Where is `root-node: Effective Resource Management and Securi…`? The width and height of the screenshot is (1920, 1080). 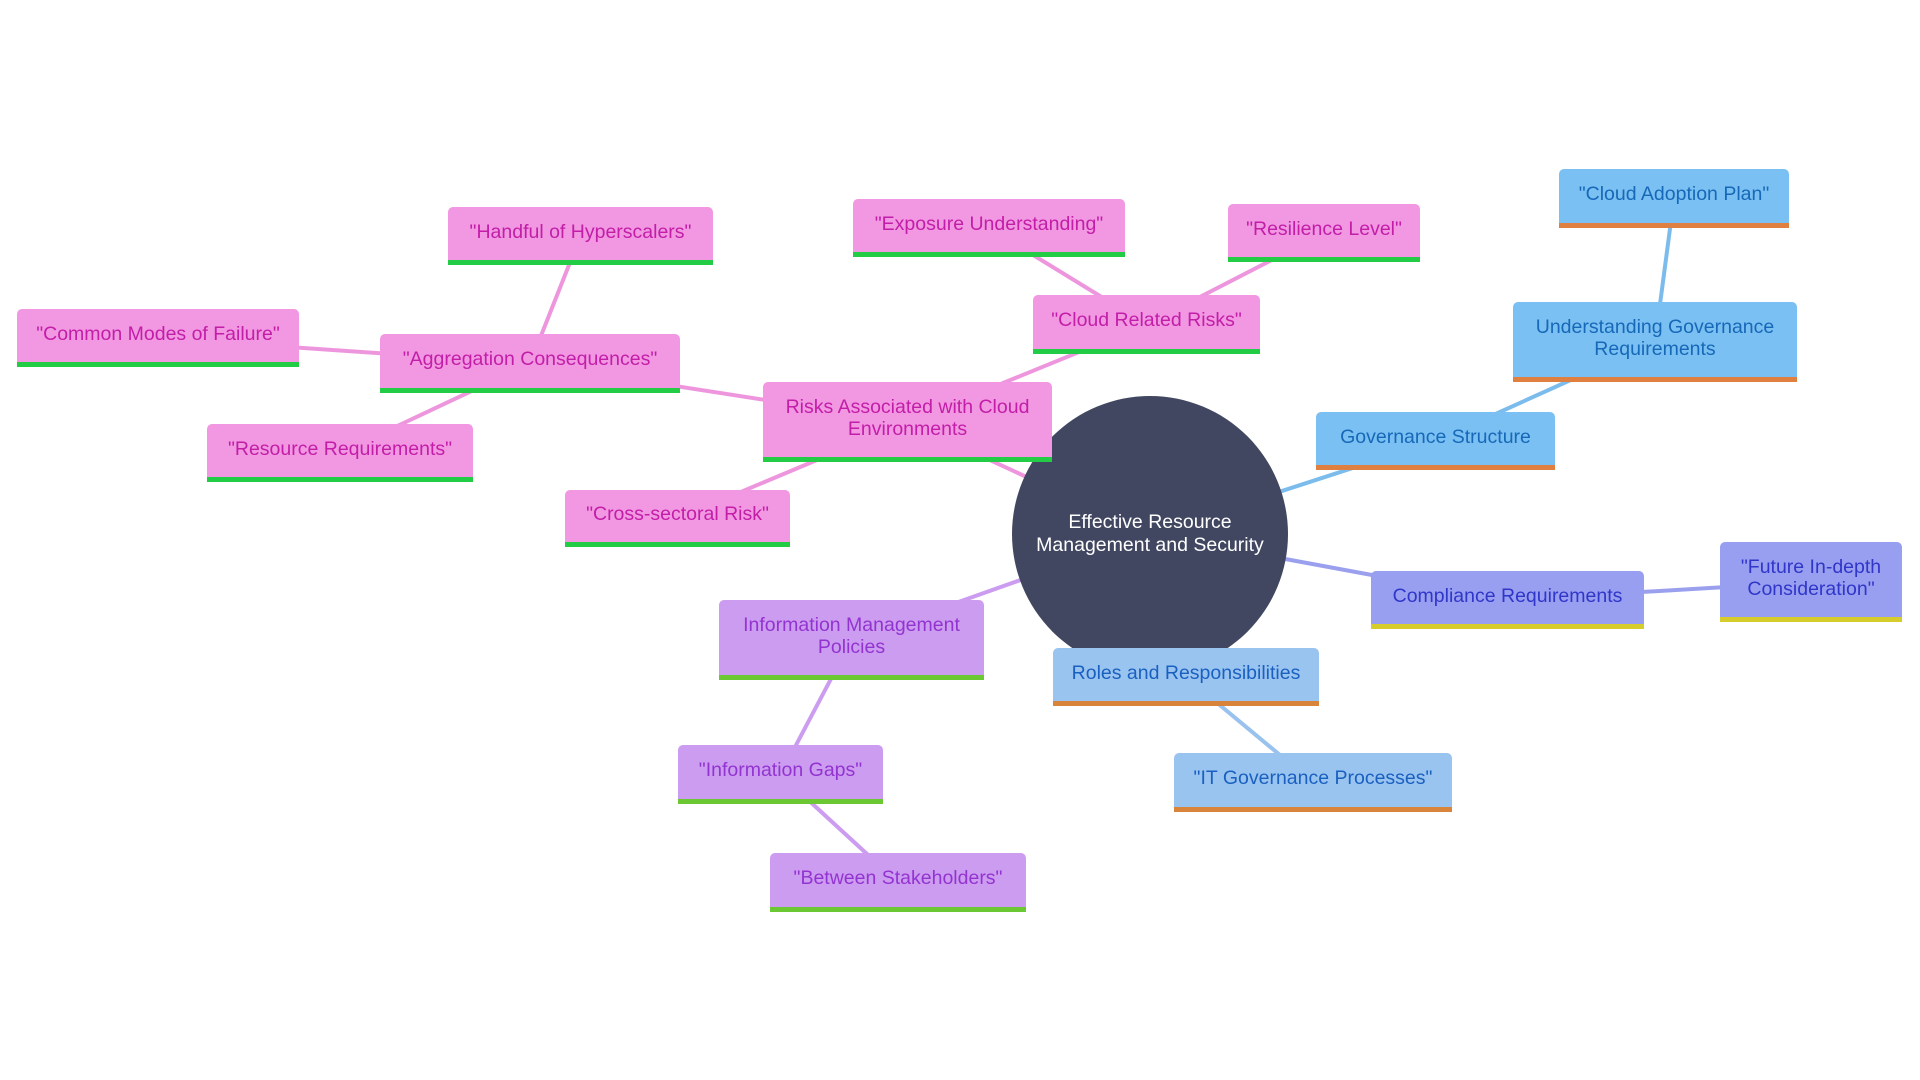
root-node: Effective Resource Management and Securi… is located at coordinates (1150, 534).